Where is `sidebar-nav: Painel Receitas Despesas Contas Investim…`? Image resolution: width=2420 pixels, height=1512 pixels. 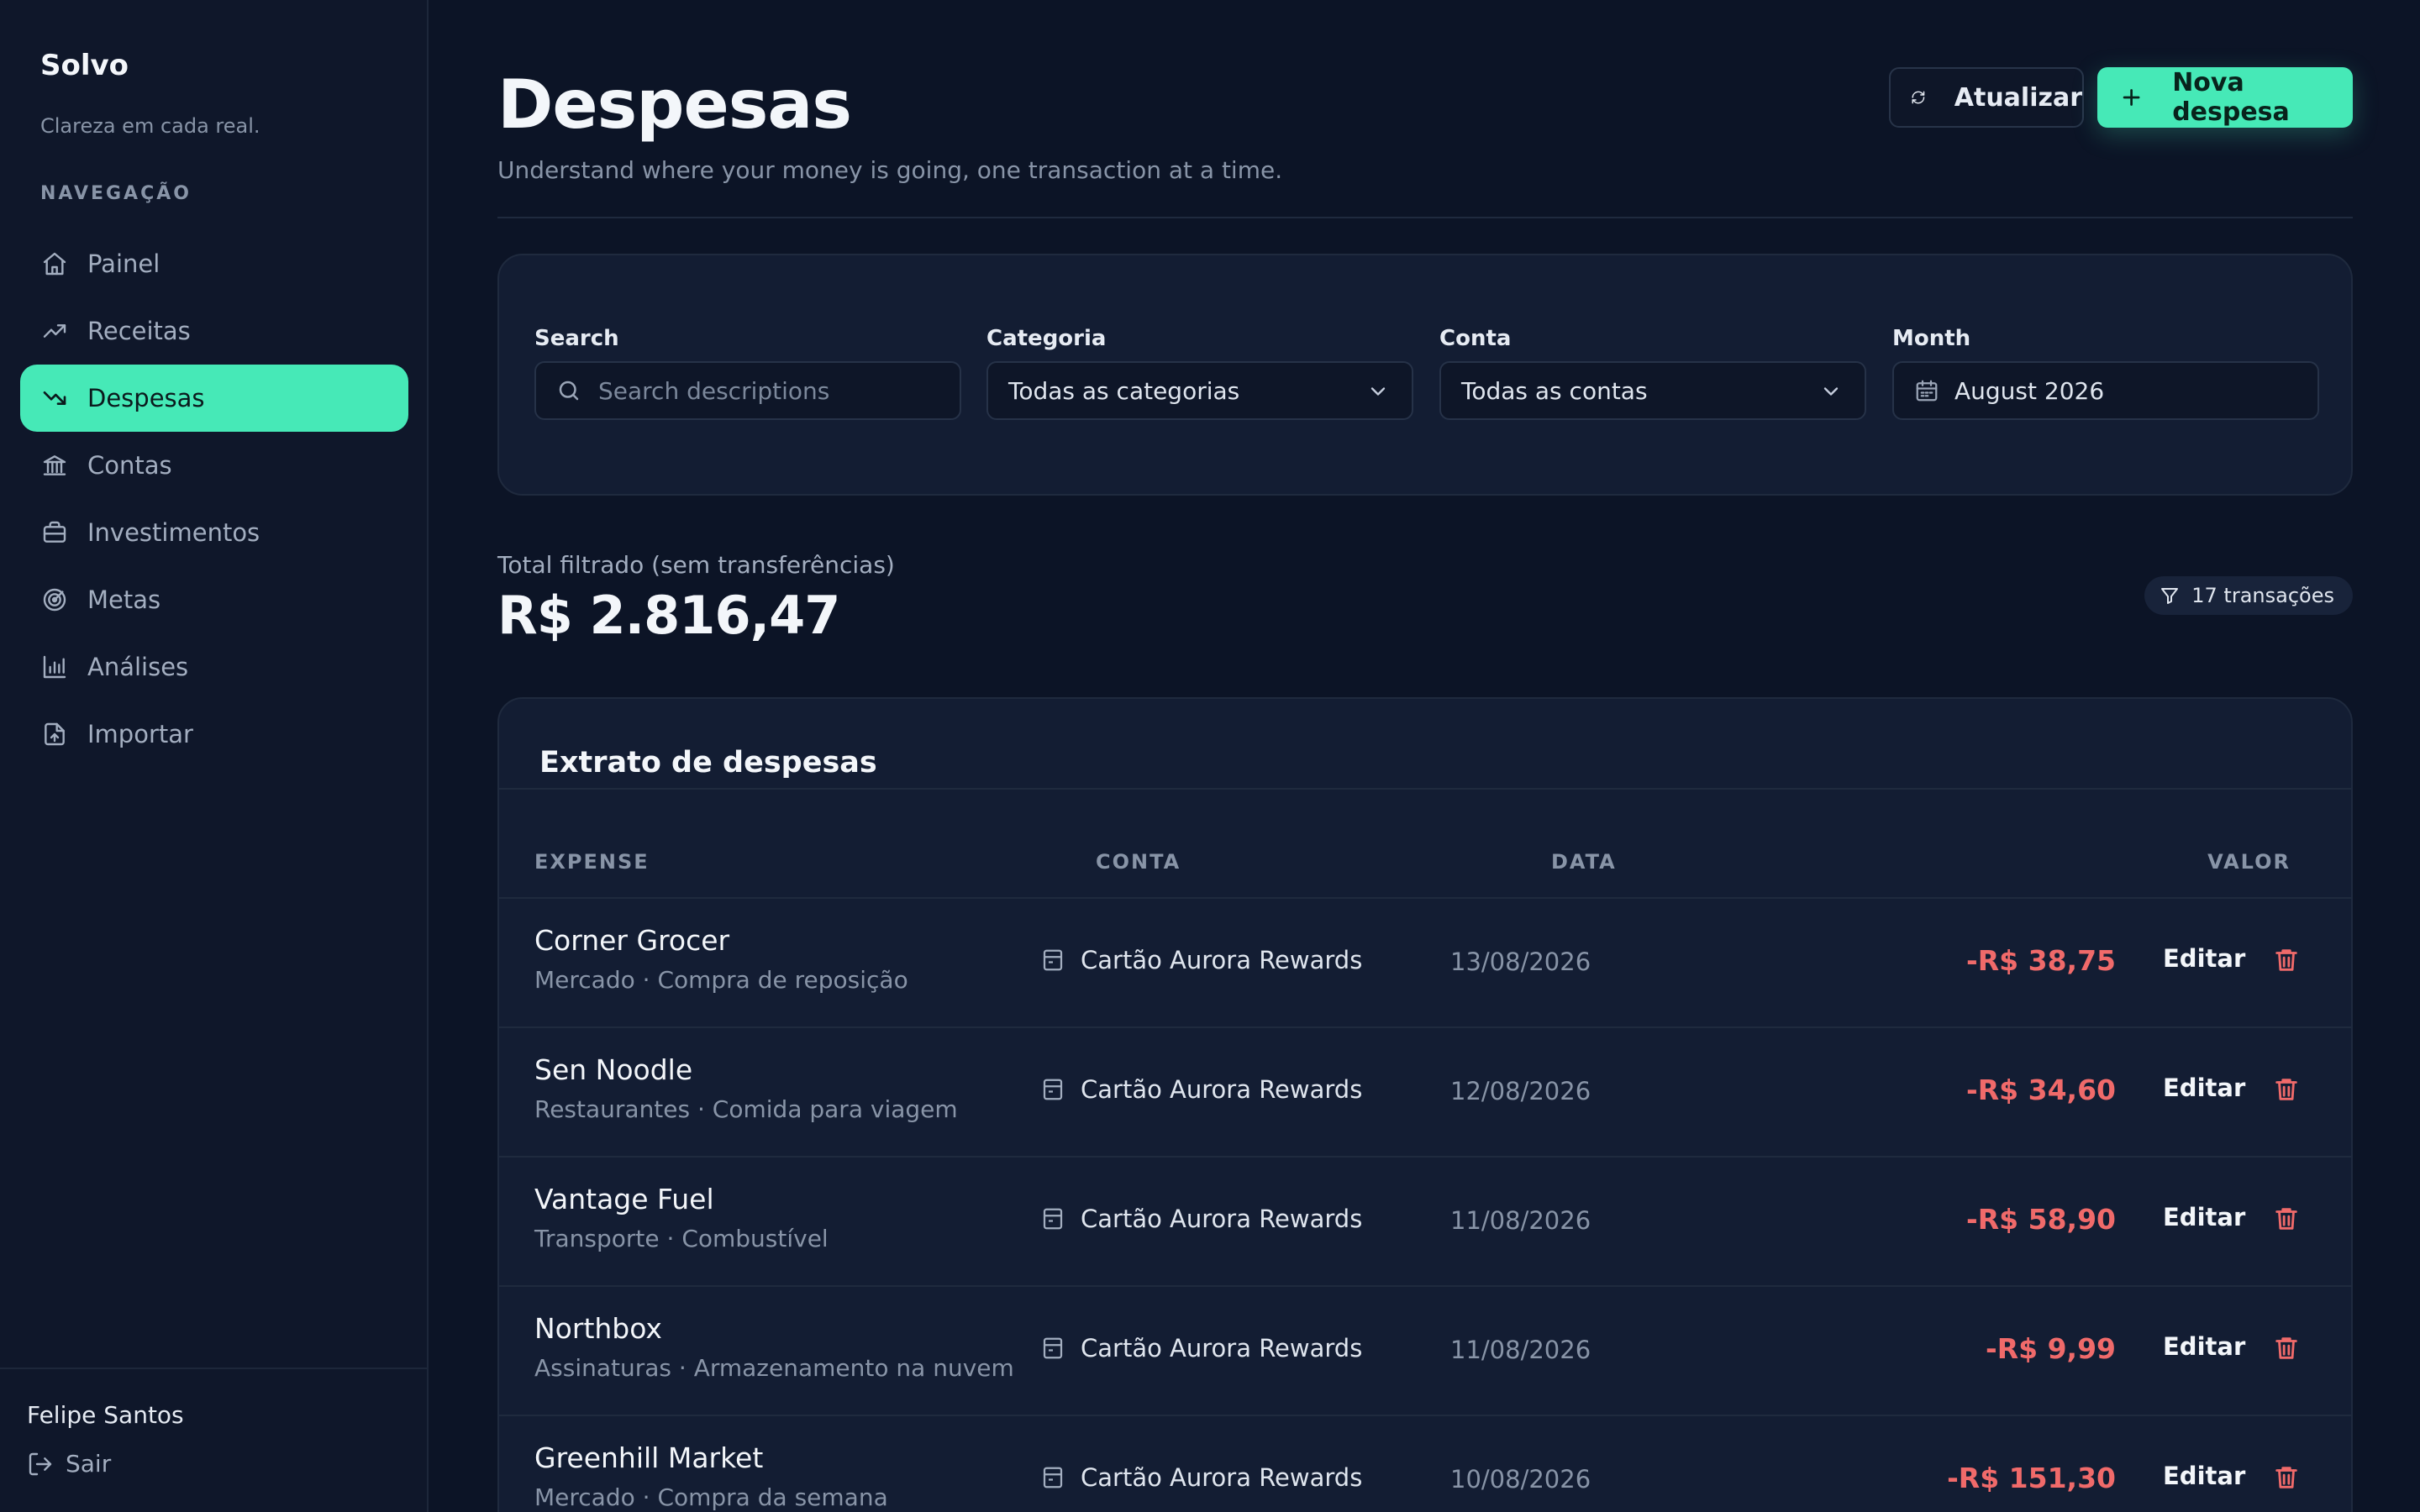 sidebar-nav: Painel Receitas Despesas Contas Investim… is located at coordinates (214, 499).